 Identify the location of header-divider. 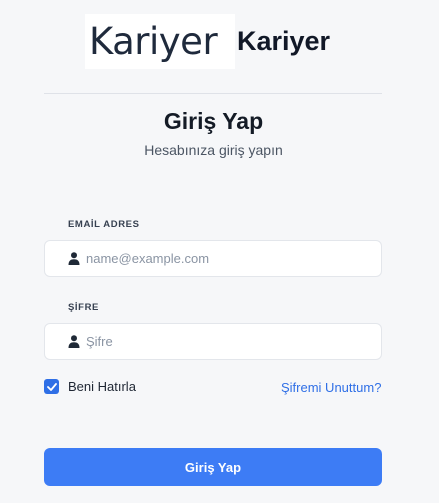
(213, 93).